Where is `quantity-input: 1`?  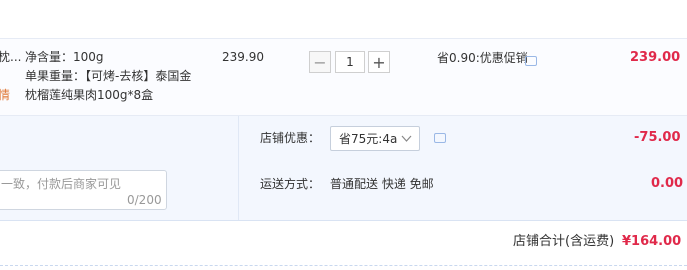
quantity-input: 1 is located at coordinates (350, 62).